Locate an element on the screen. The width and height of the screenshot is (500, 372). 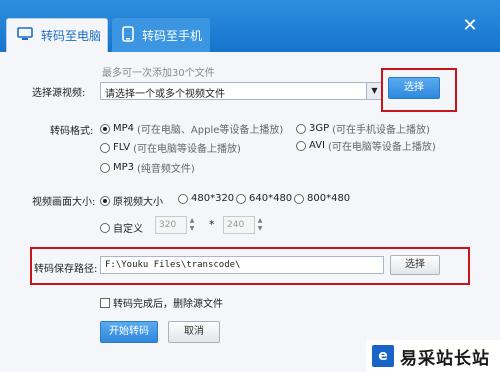
format-option-mp3-name: MP3 is located at coordinates (124, 167).